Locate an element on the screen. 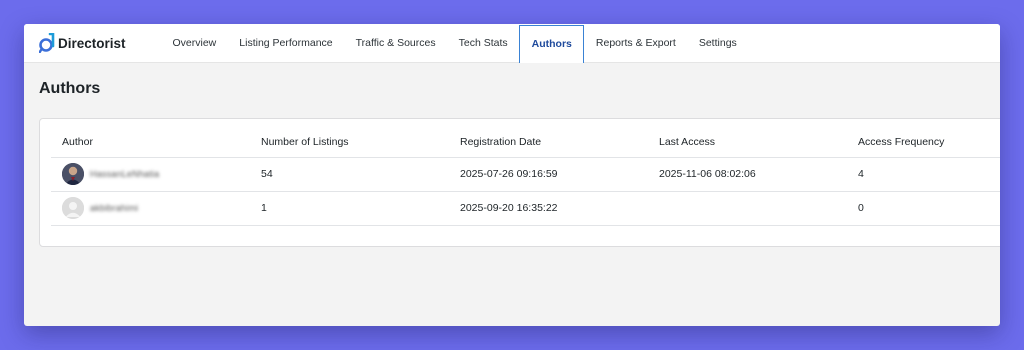  author-name: akbibrahimi is located at coordinates (114, 208).